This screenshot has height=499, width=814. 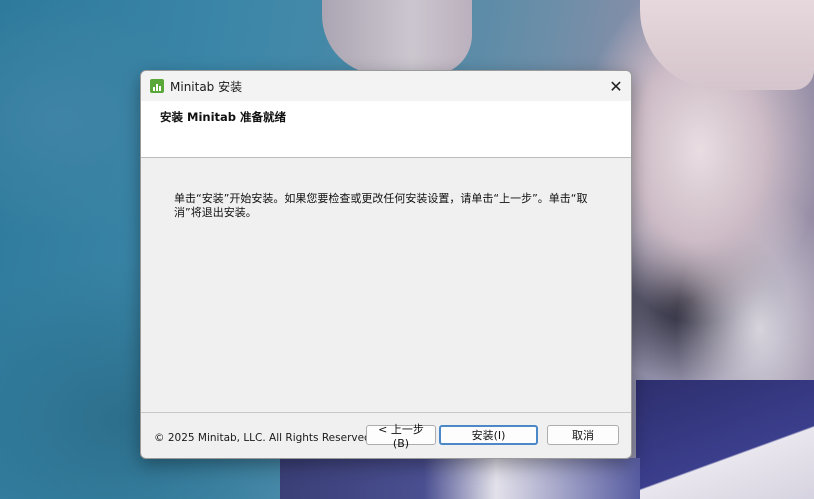 What do you see at coordinates (401, 436) in the screenshot?
I see `back-button: < 上一步(B)` at bounding box center [401, 436].